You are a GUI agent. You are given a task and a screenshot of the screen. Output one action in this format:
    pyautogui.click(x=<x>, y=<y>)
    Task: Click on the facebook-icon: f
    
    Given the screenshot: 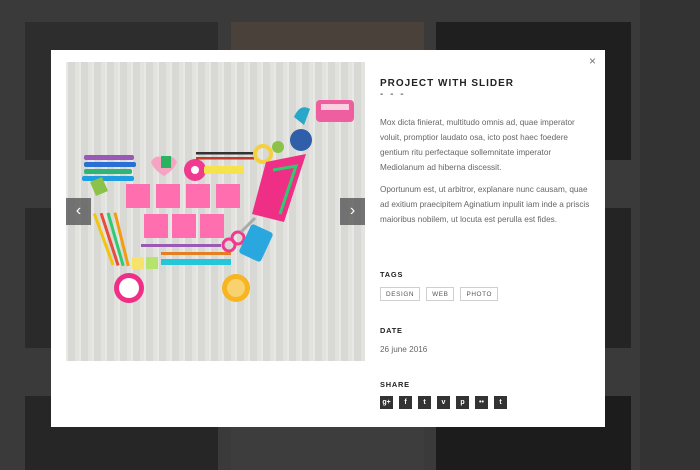 What is the action you would take?
    pyautogui.click(x=405, y=402)
    